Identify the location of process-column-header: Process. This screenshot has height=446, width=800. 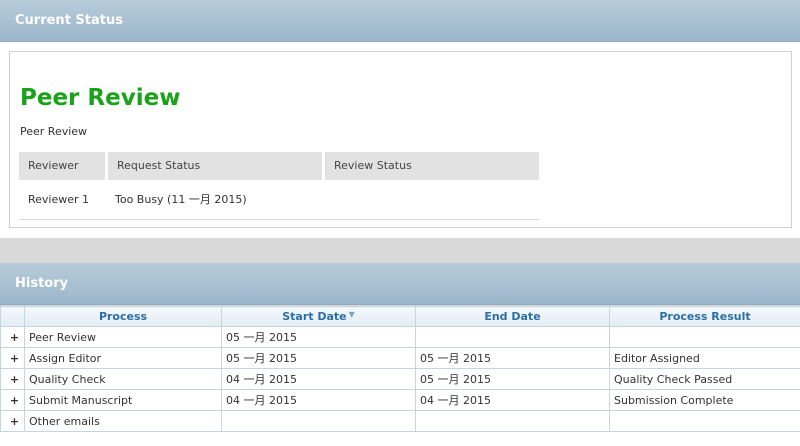
(123, 316).